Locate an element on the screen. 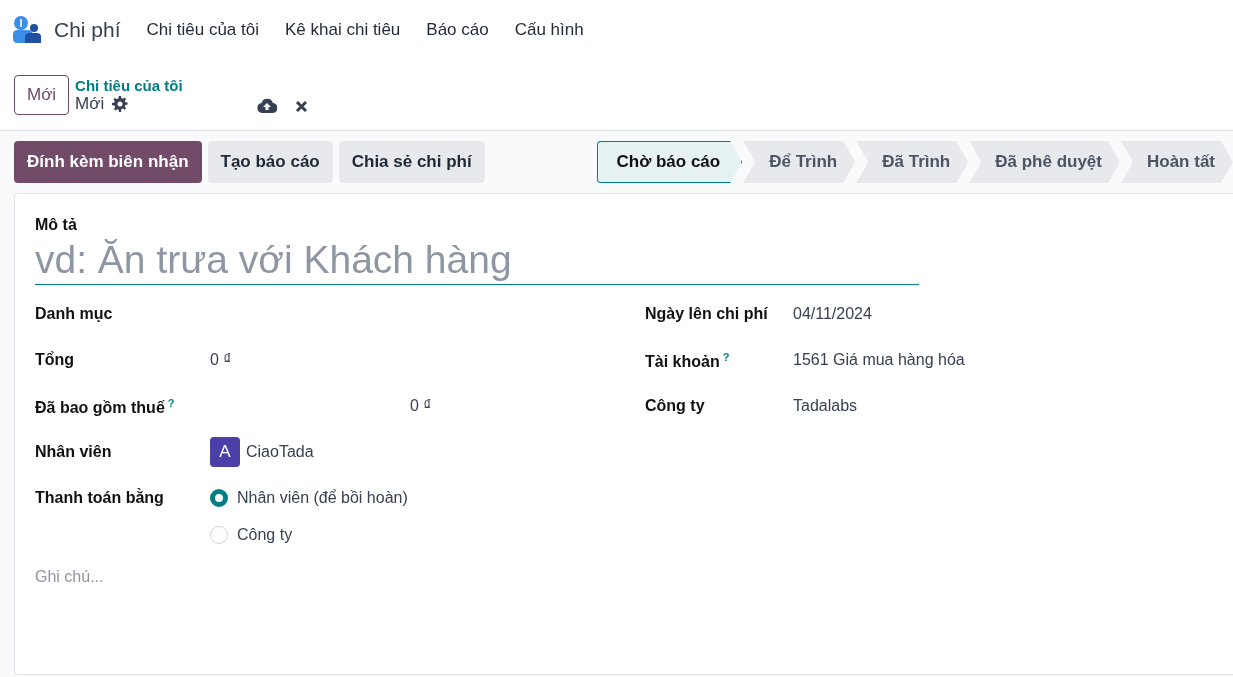 Image resolution: width=1233 pixels, height=677 pixels. menu-item: Kê khai chi tiêu is located at coordinates (343, 30).